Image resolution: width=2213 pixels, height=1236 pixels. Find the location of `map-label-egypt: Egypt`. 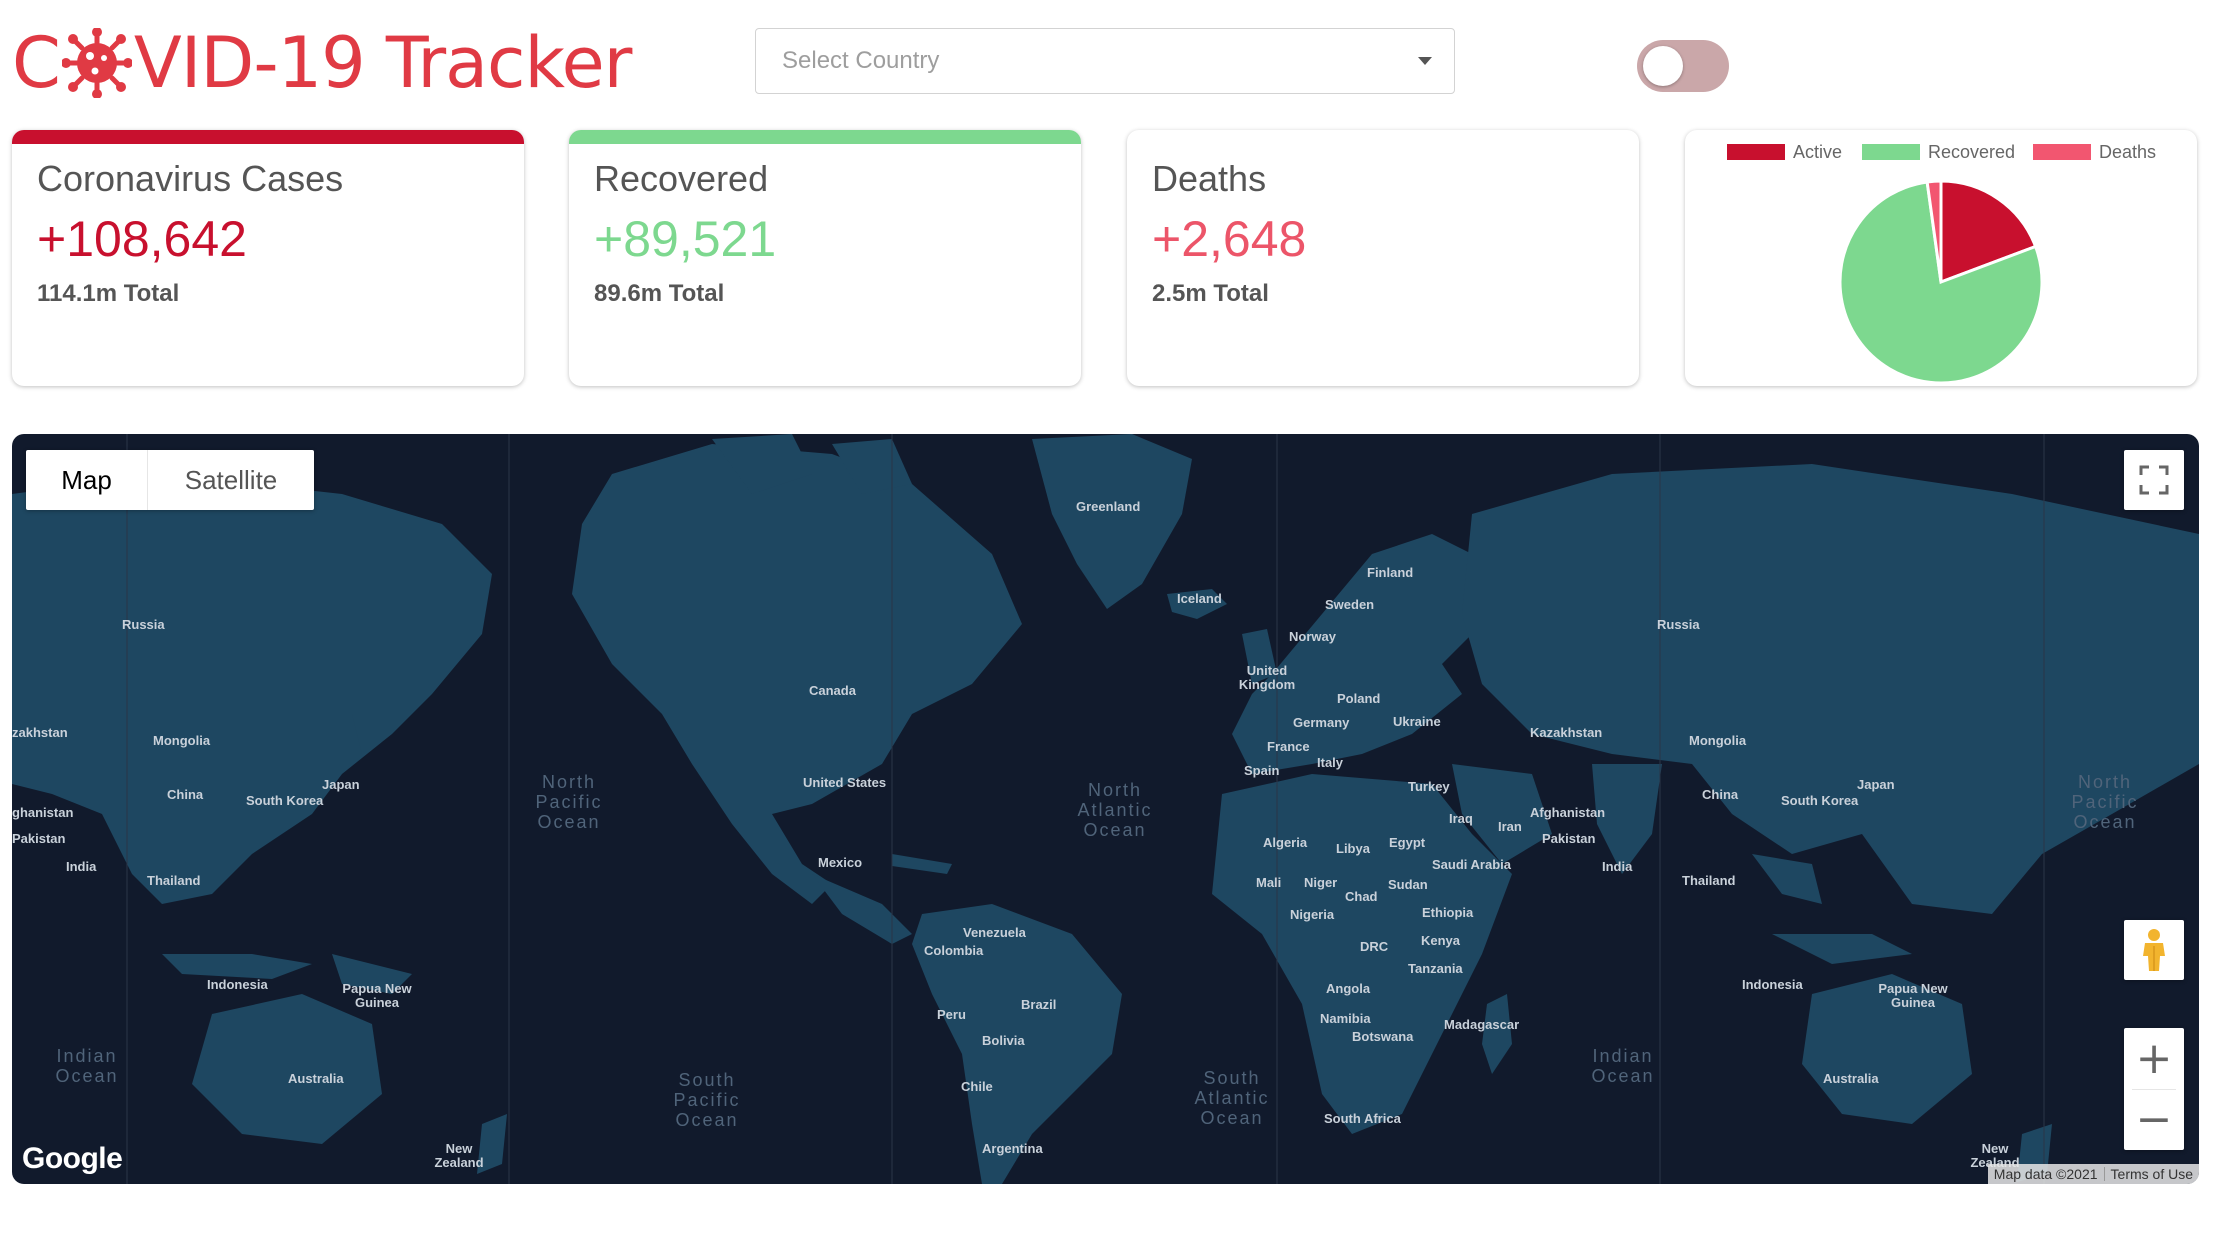

map-label-egypt: Egypt is located at coordinates (1407, 842).